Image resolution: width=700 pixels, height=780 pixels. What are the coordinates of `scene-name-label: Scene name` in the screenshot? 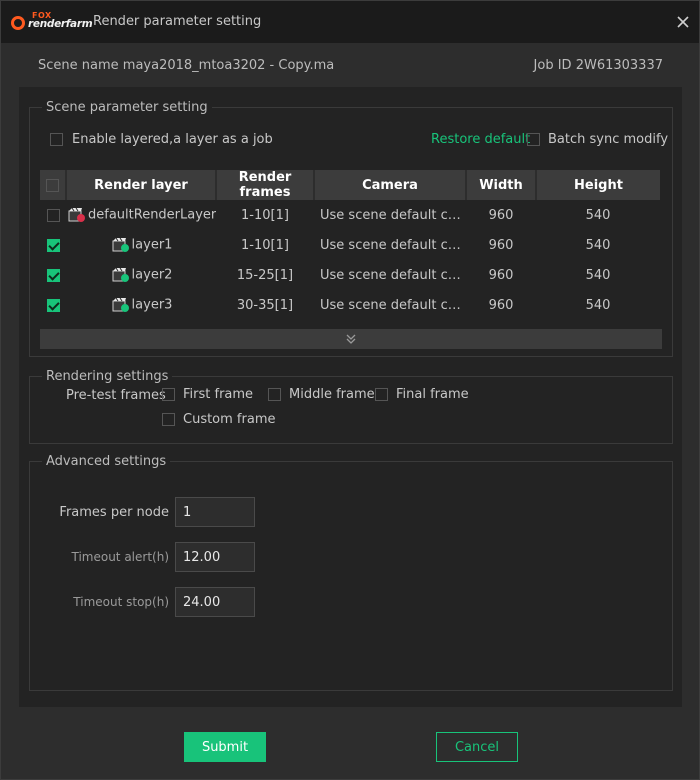 It's located at (78, 65).